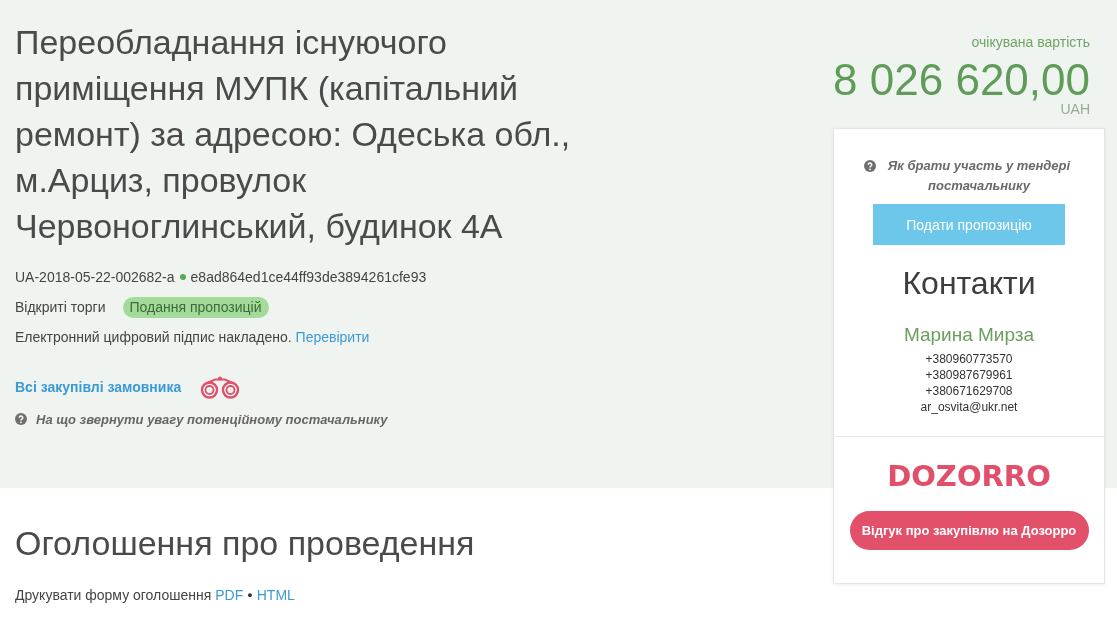  What do you see at coordinates (332, 337) in the screenshot?
I see `verify-link: Перевірити` at bounding box center [332, 337].